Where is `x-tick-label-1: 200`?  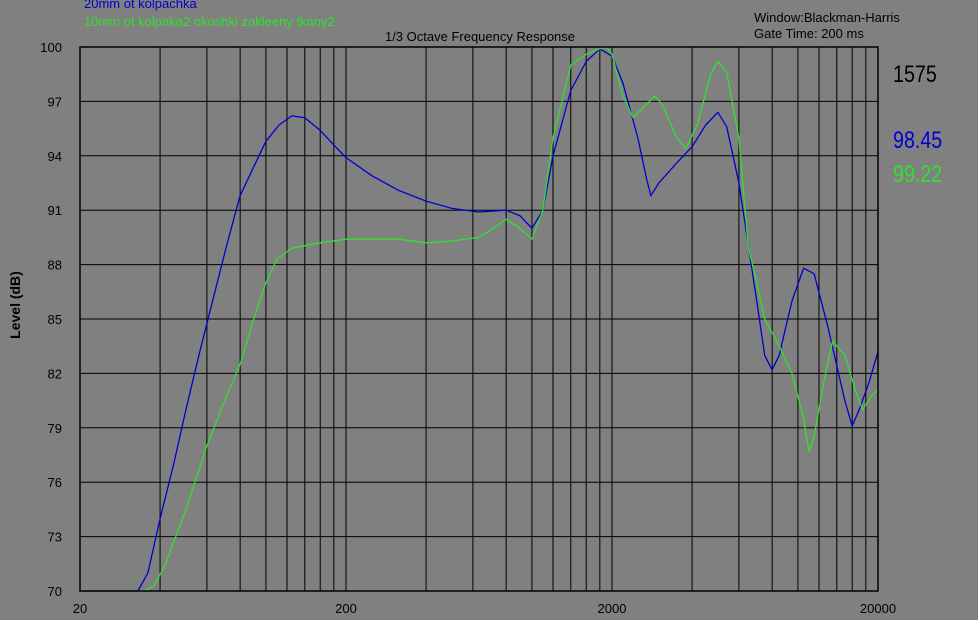 x-tick-label-1: 200 is located at coordinates (346, 608).